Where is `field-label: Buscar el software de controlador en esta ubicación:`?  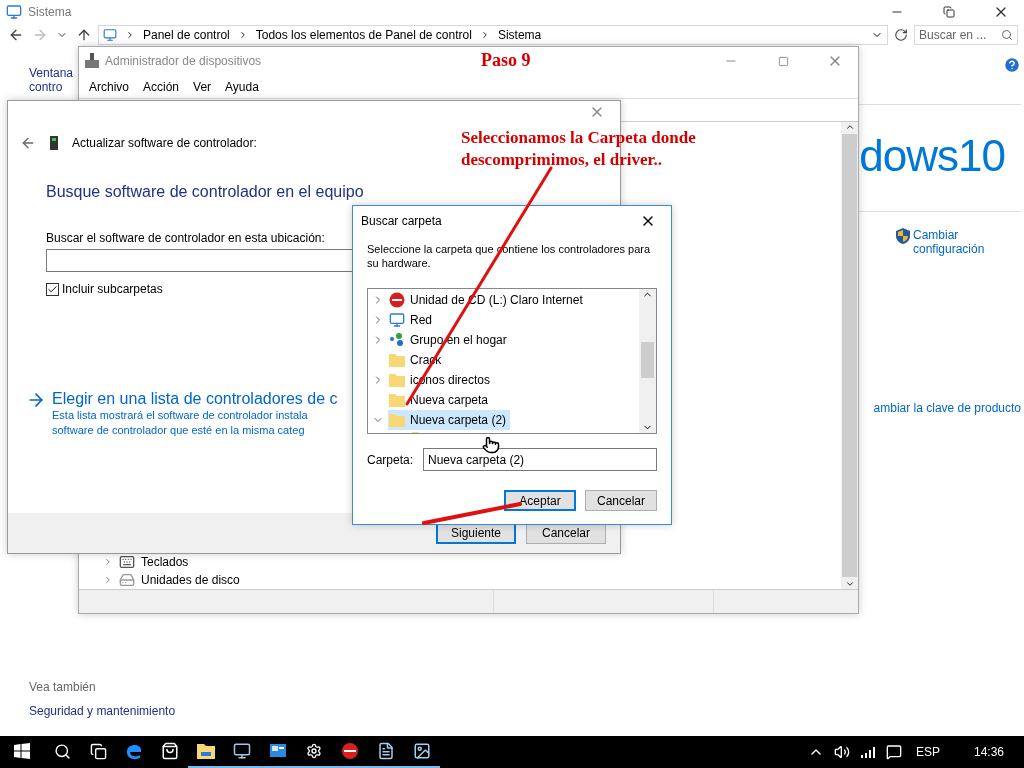 field-label: Buscar el software de controlador en esta ubicación: is located at coordinates (185, 238).